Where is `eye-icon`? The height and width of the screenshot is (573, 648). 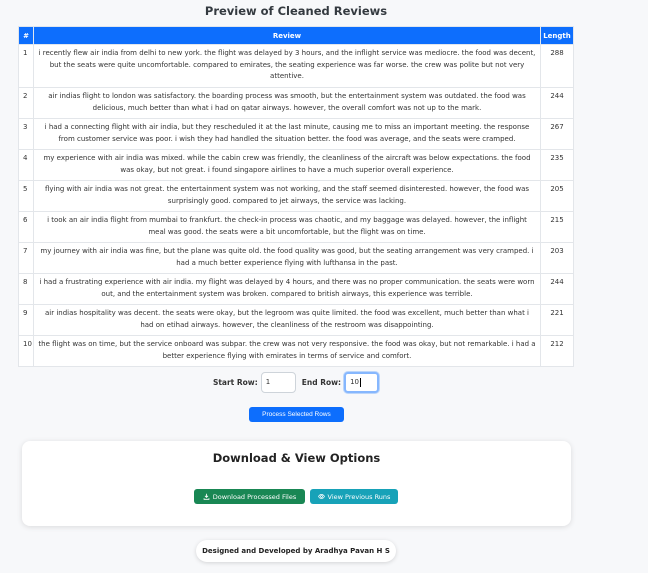 eye-icon is located at coordinates (321, 496).